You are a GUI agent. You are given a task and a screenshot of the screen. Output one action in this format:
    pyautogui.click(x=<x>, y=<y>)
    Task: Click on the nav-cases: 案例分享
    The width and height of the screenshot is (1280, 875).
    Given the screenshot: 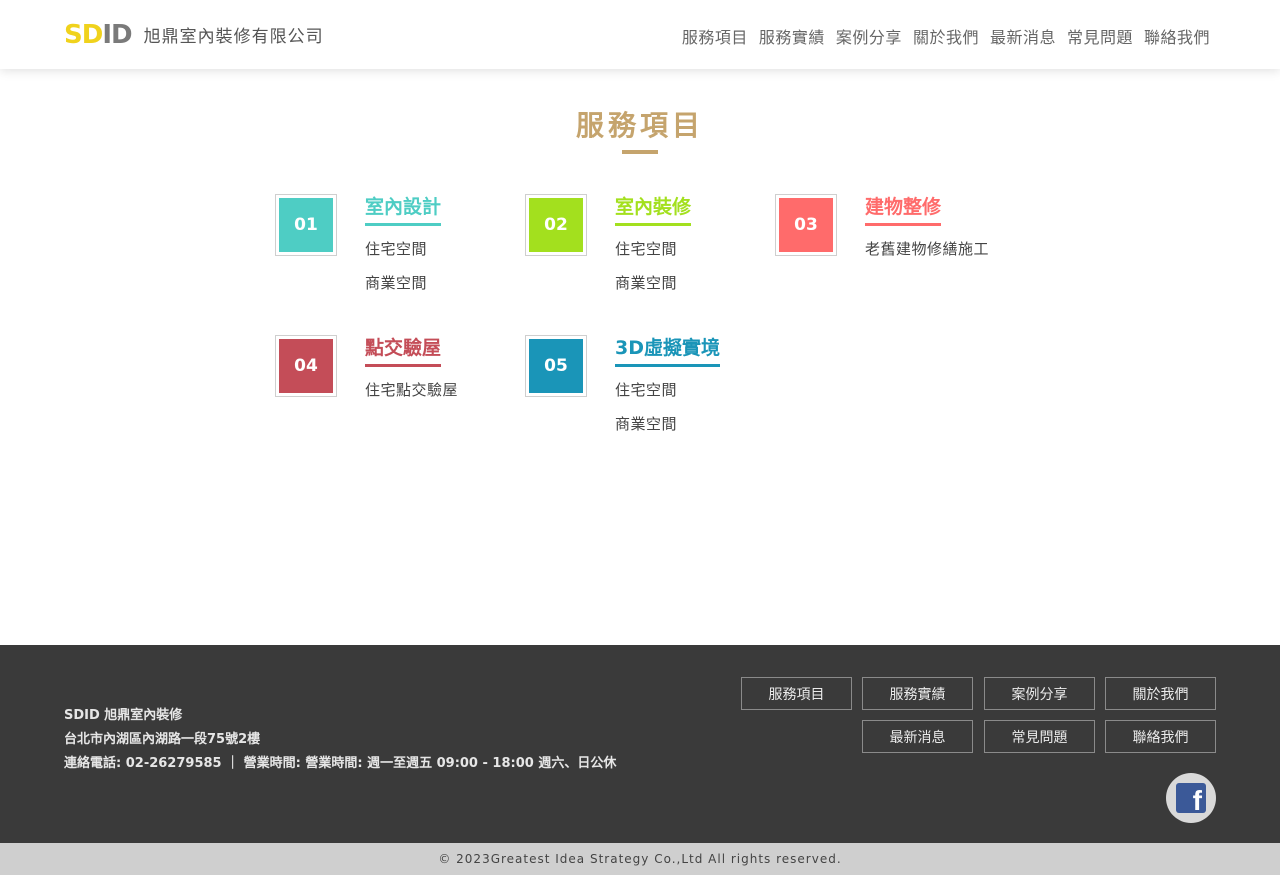 What is the action you would take?
    pyautogui.click(x=869, y=36)
    